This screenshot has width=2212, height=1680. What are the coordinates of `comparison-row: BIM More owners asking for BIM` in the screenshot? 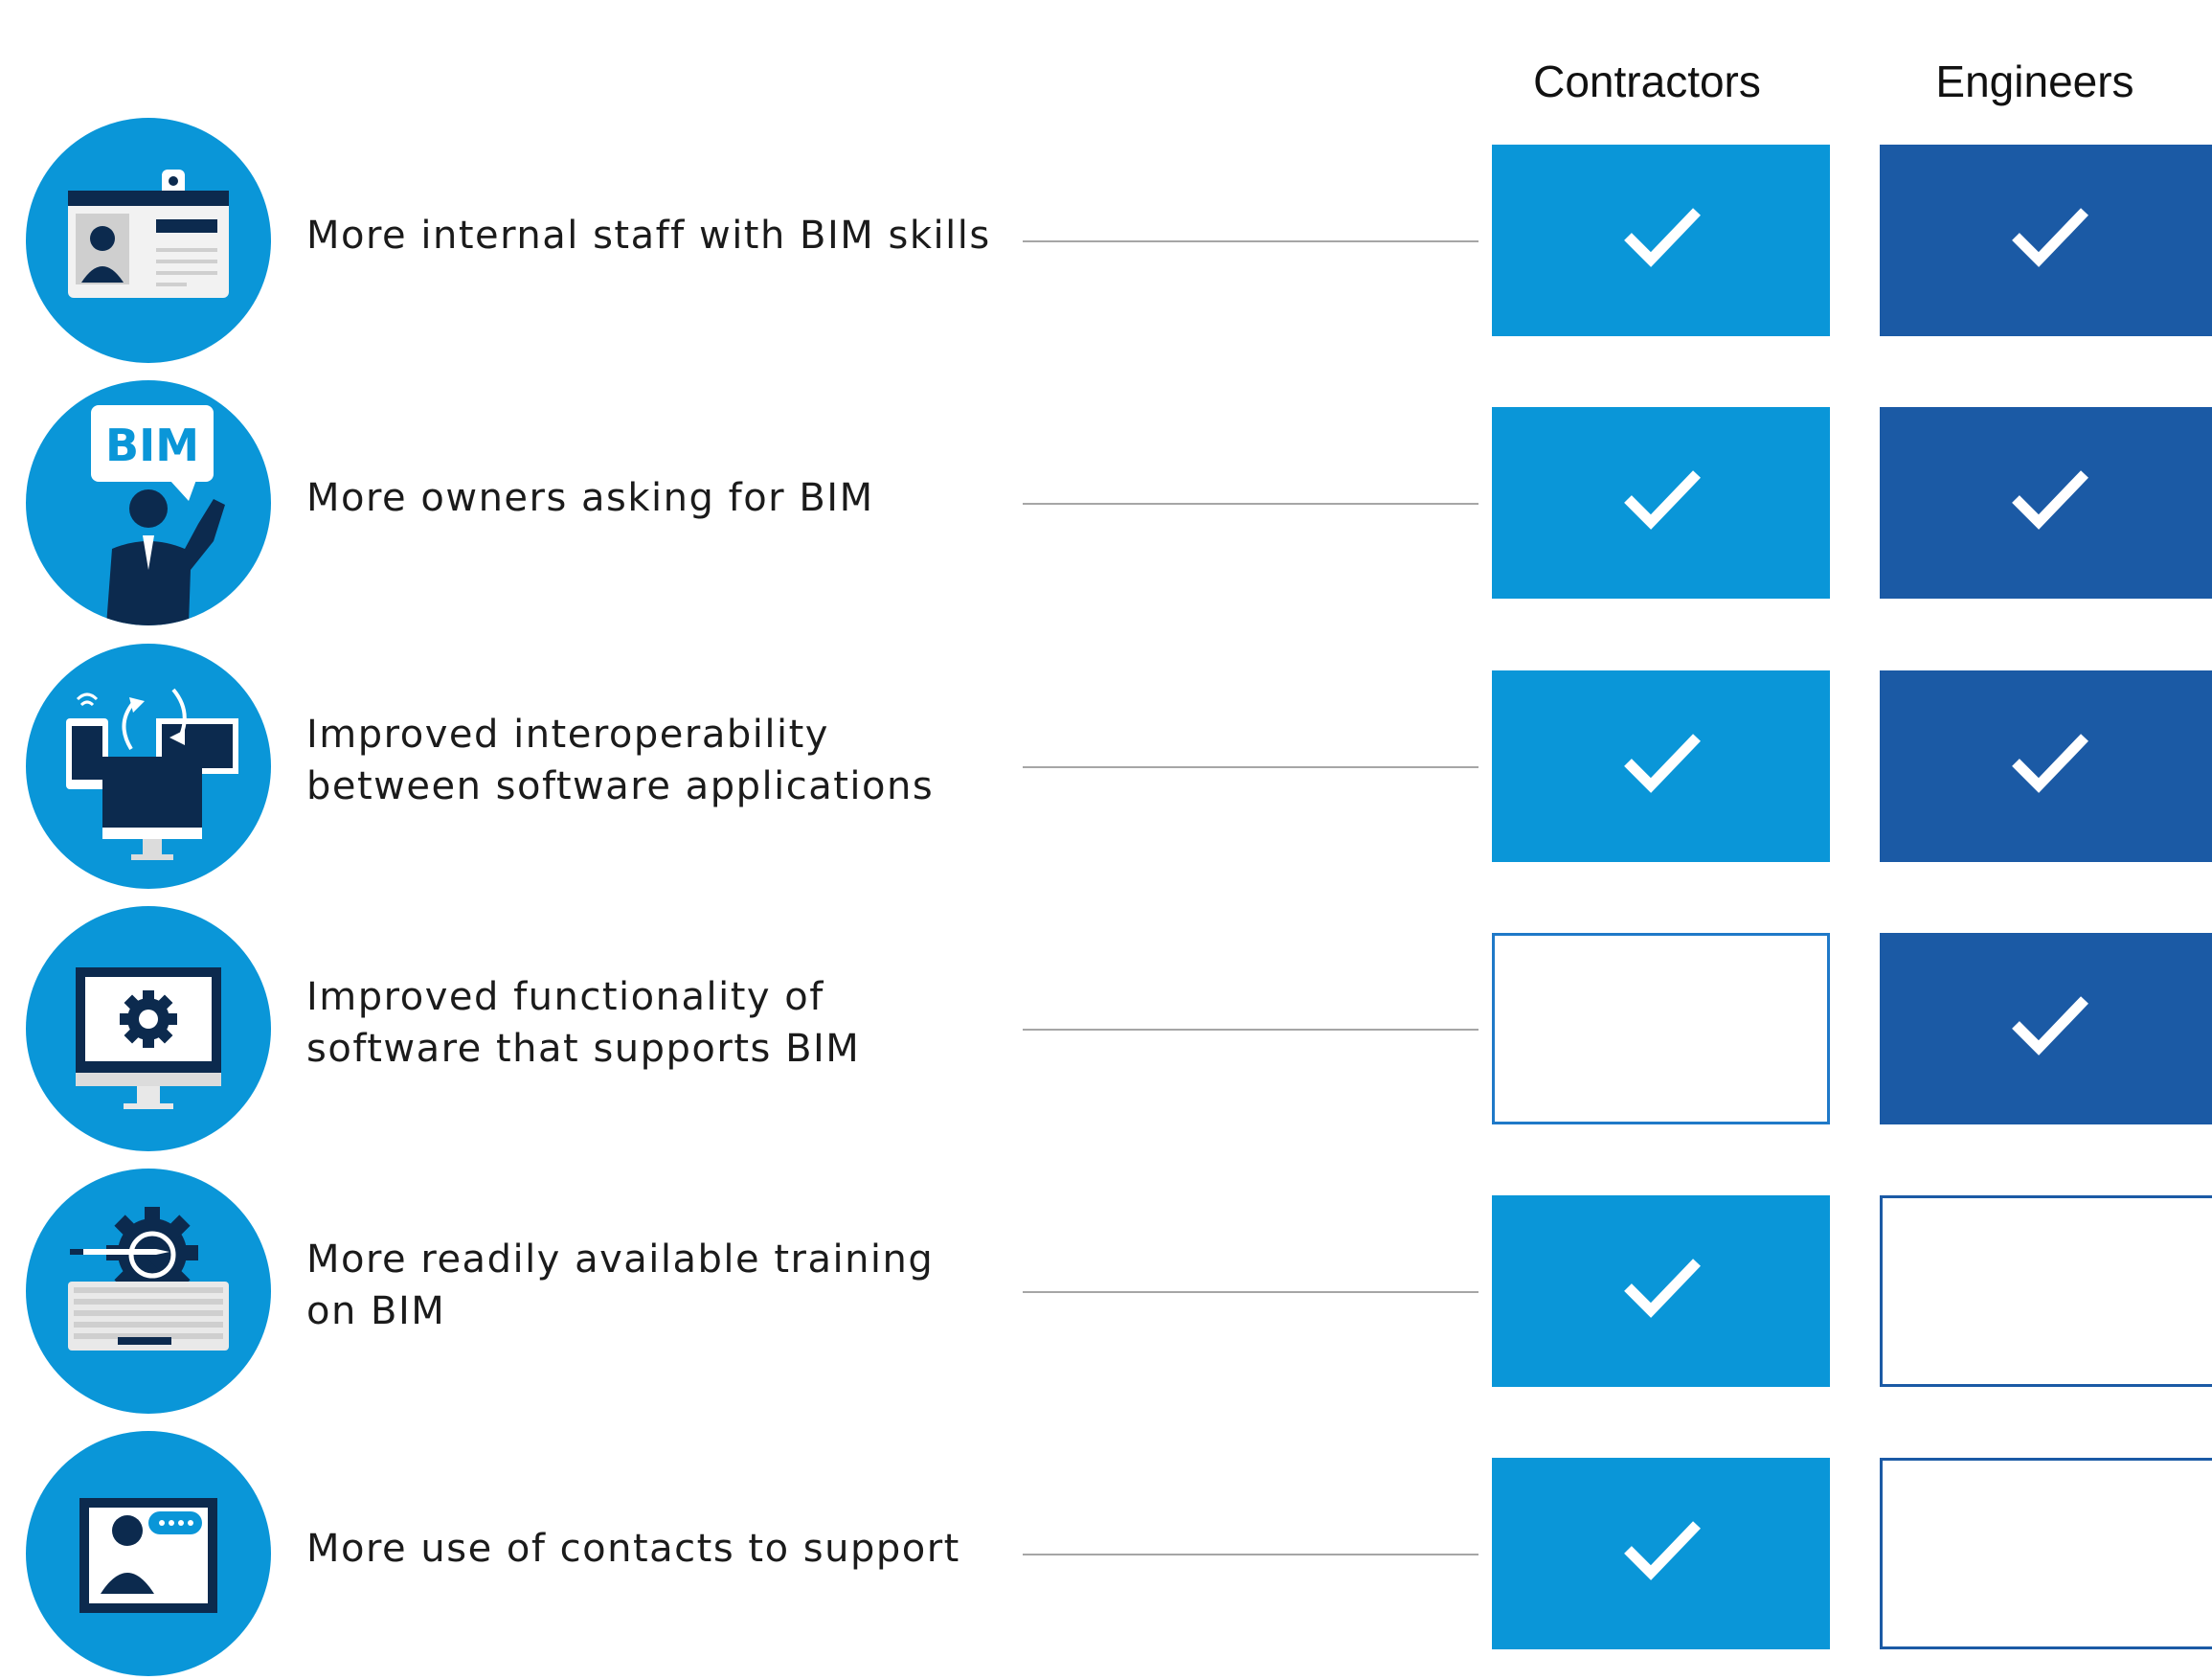 It's located at (1106, 505).